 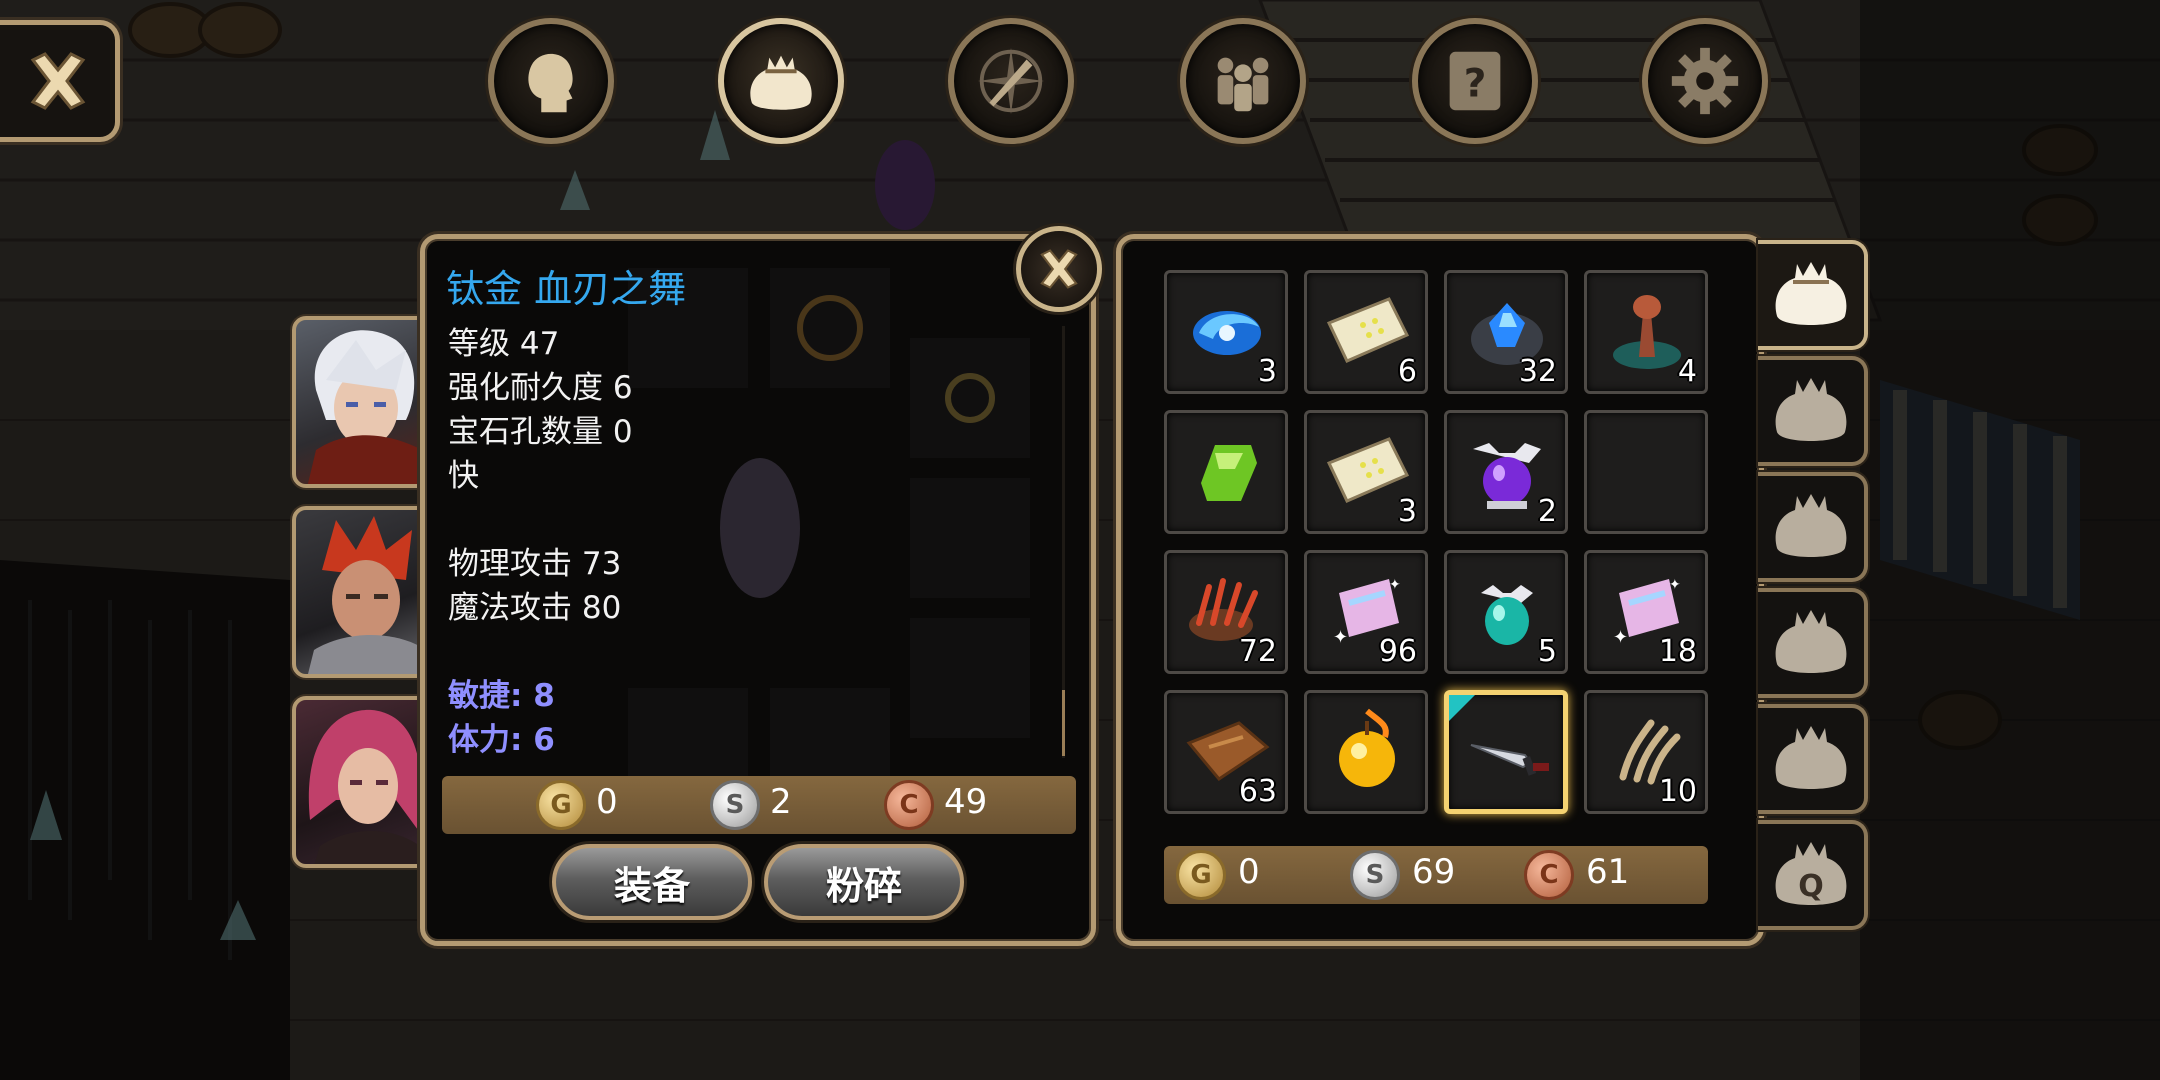 I want to click on item-price-gold: 0, so click(x=607, y=802).